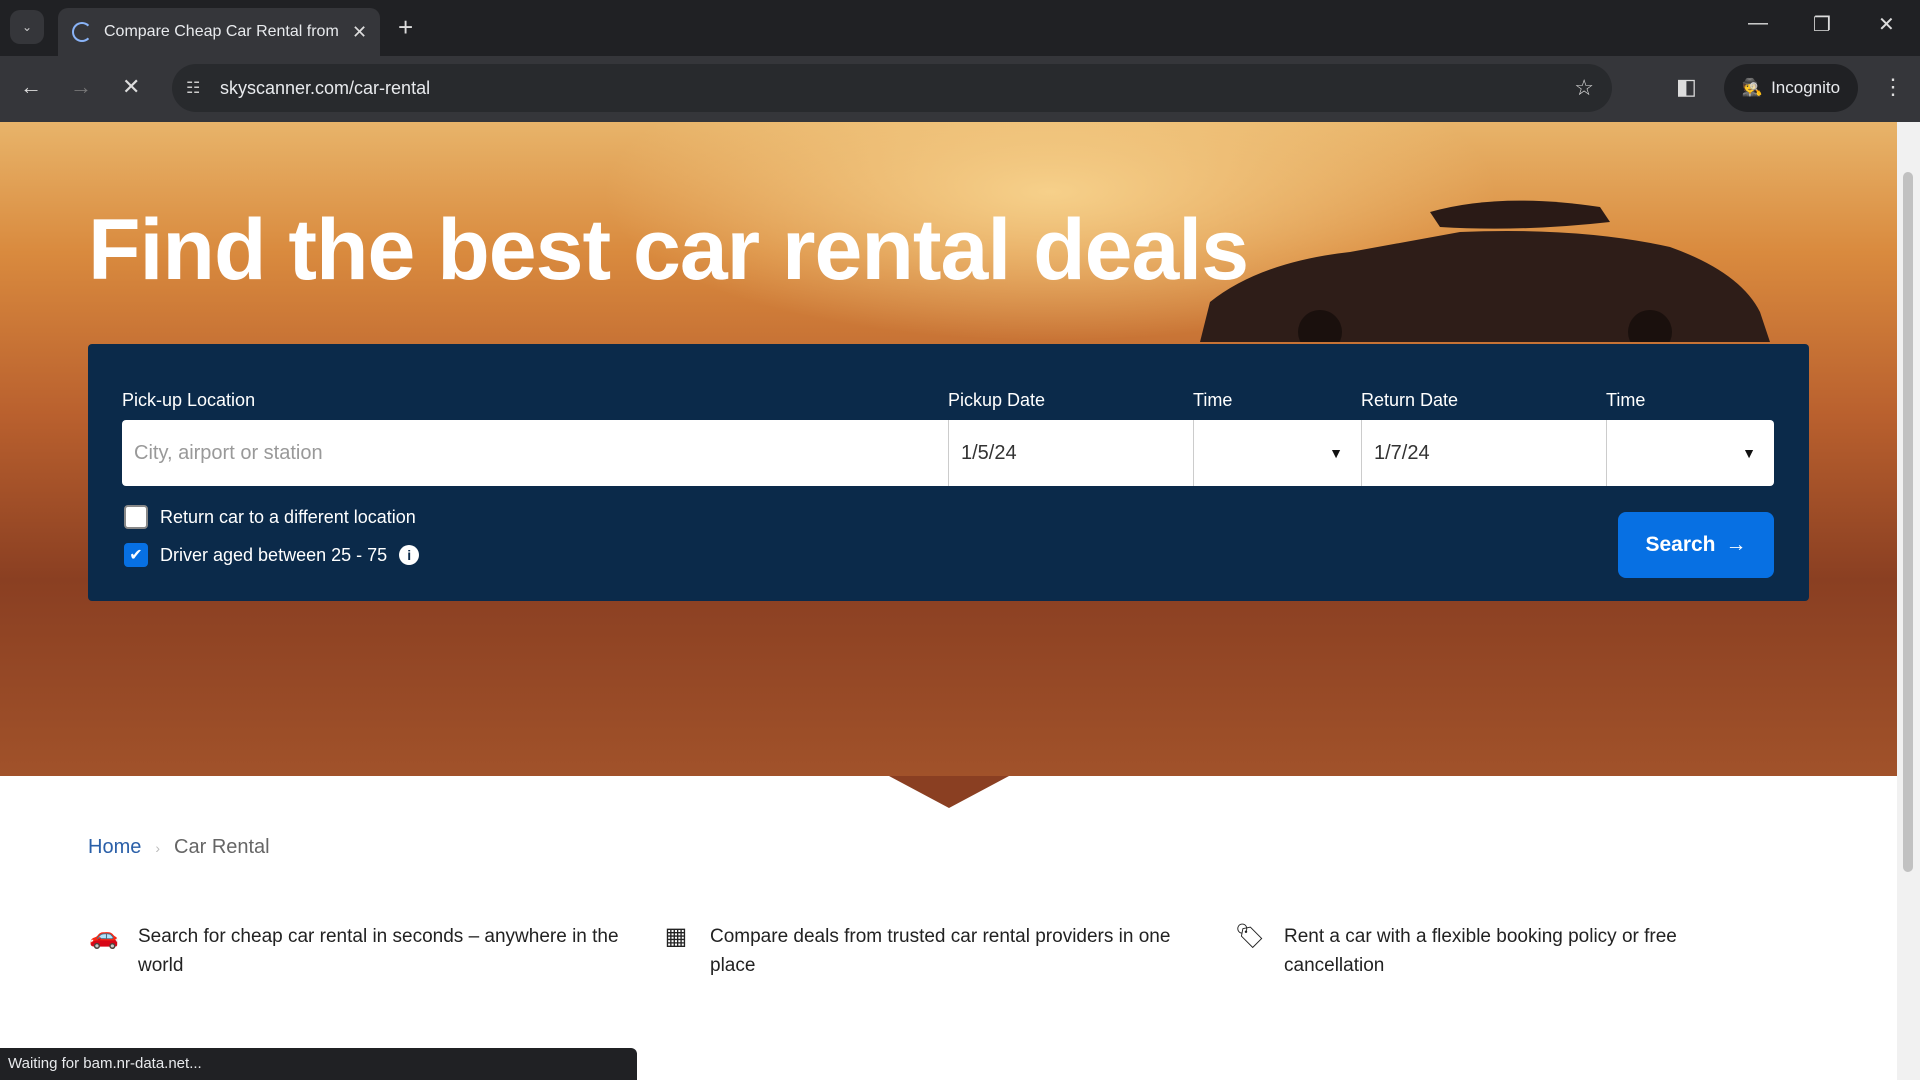 This screenshot has height=1080, width=1920. What do you see at coordinates (405, 27) in the screenshot?
I see `new-tab-button: +` at bounding box center [405, 27].